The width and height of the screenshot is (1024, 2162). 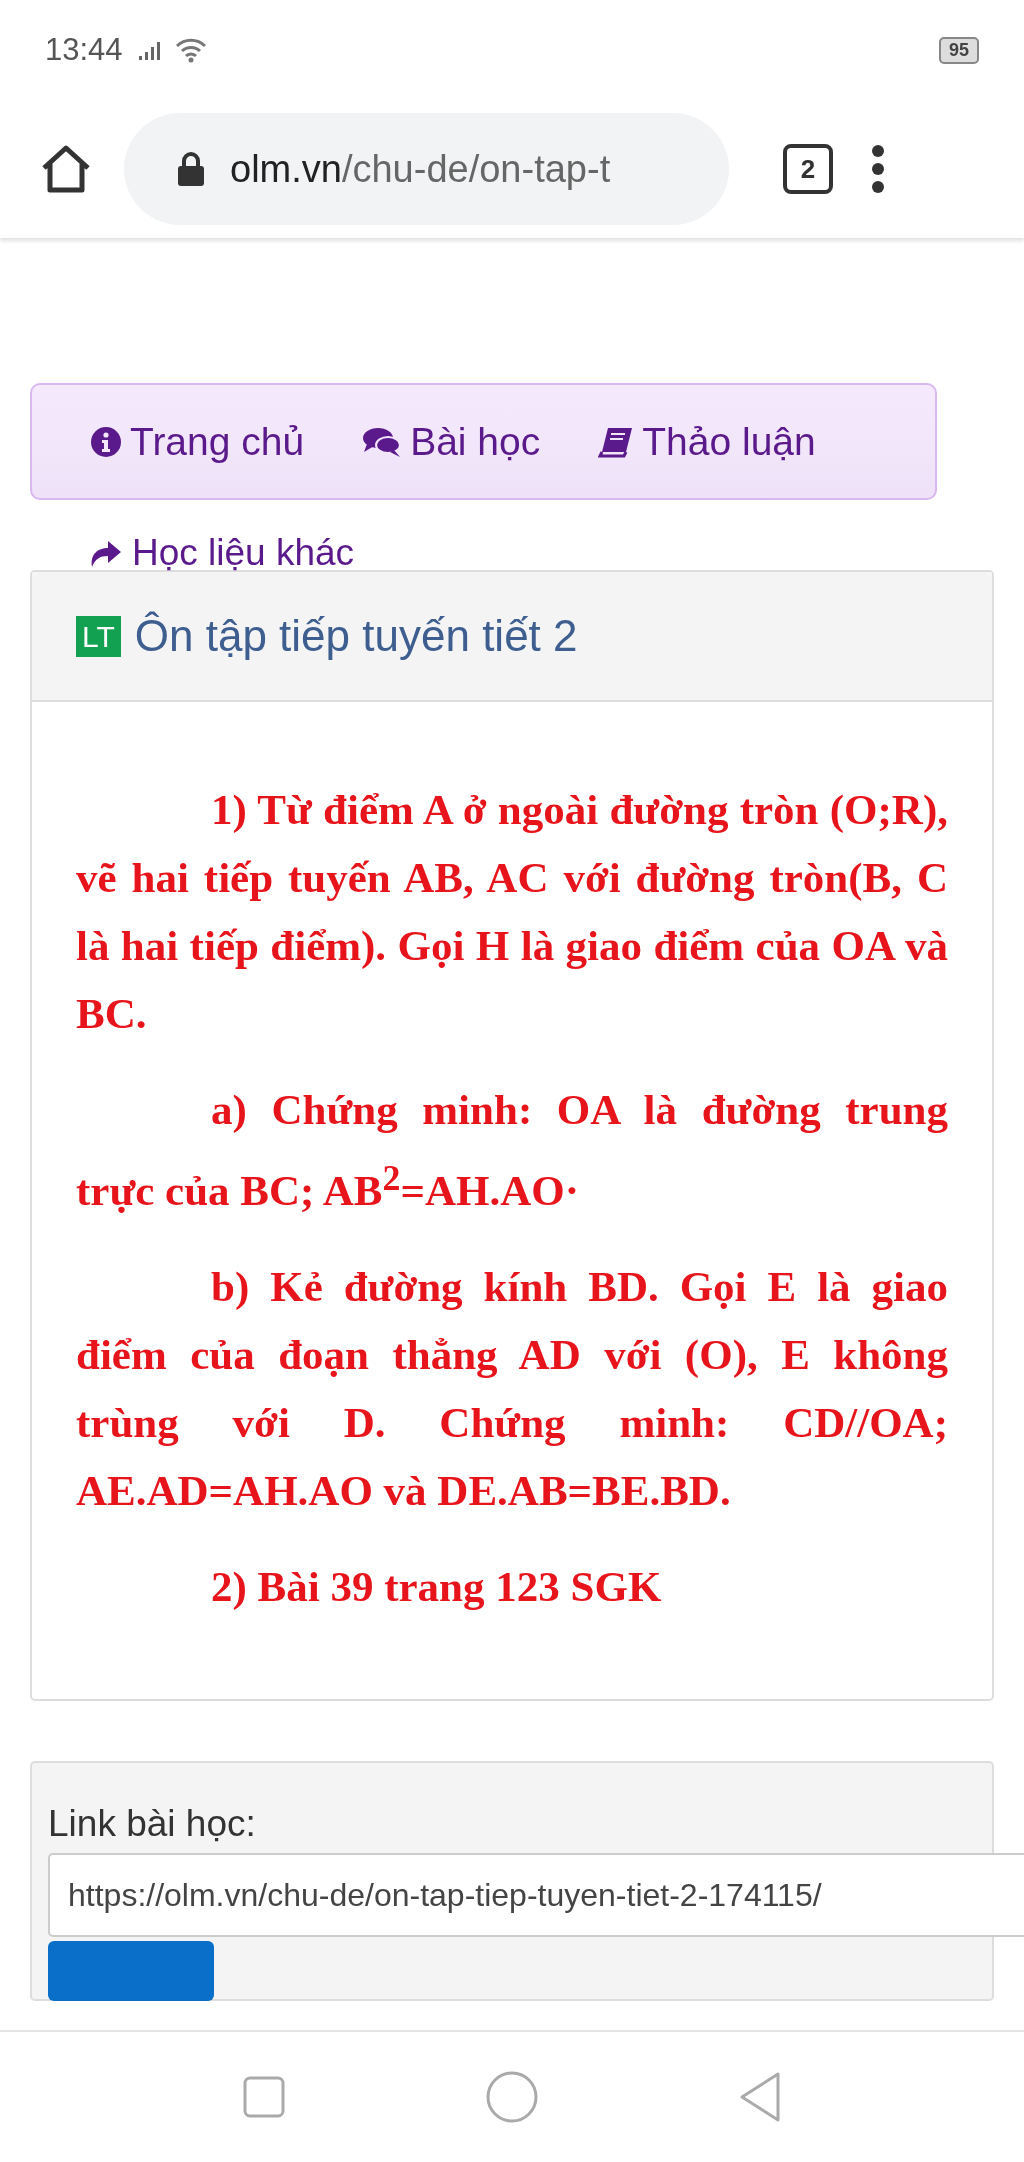 What do you see at coordinates (808, 169) in the screenshot?
I see `tab-count: 2` at bounding box center [808, 169].